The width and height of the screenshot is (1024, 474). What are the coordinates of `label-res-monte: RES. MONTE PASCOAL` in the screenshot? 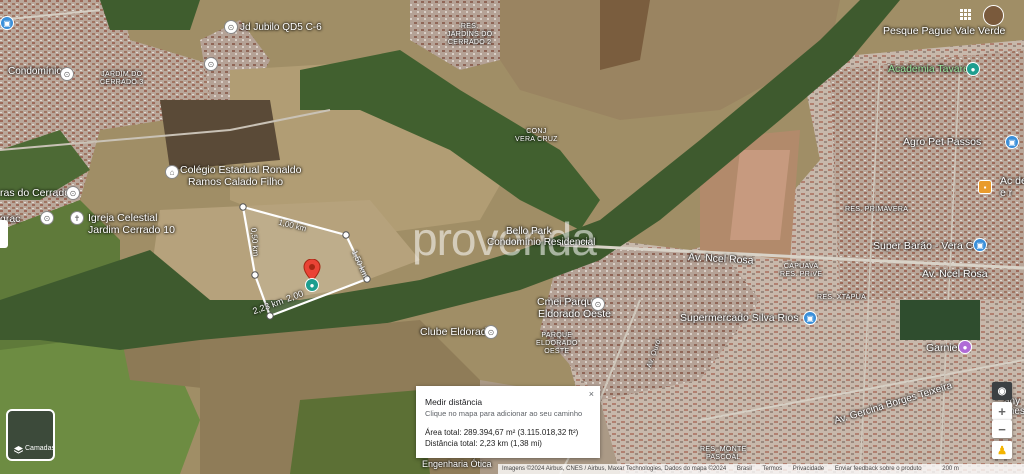 It's located at (723, 453).